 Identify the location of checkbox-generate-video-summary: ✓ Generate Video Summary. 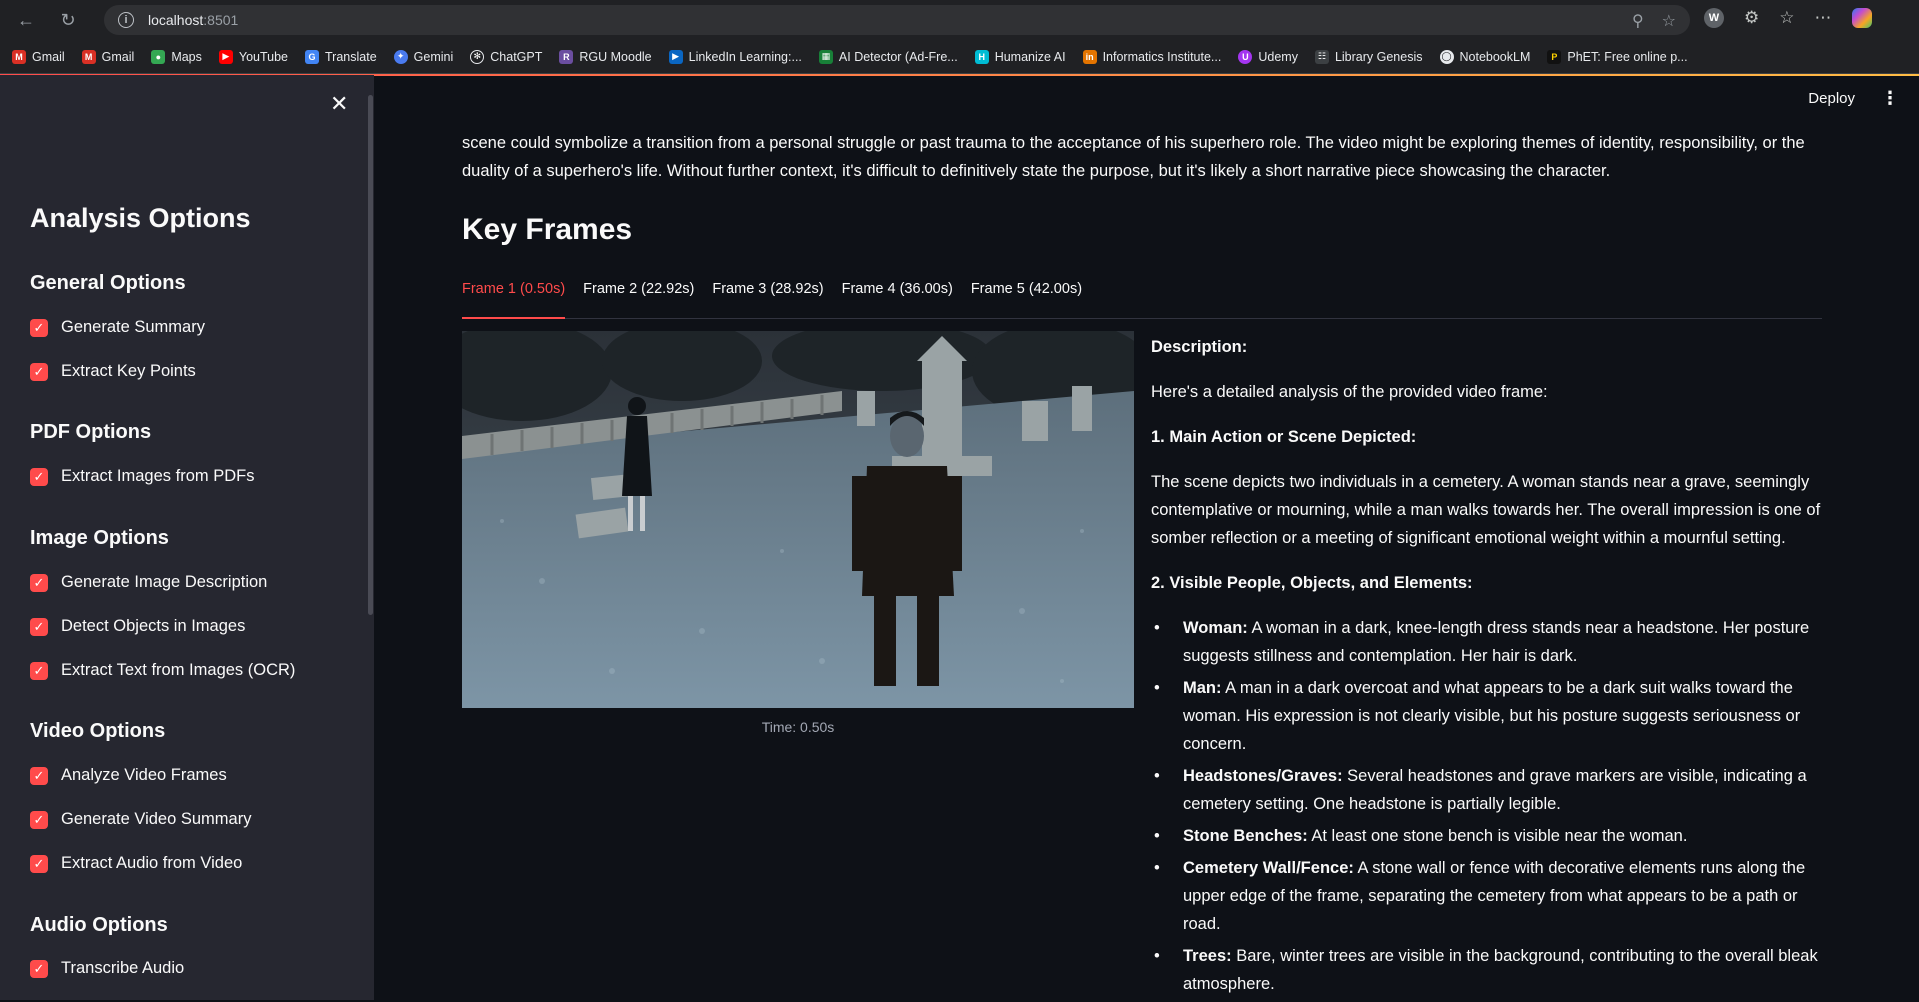
(140, 819).